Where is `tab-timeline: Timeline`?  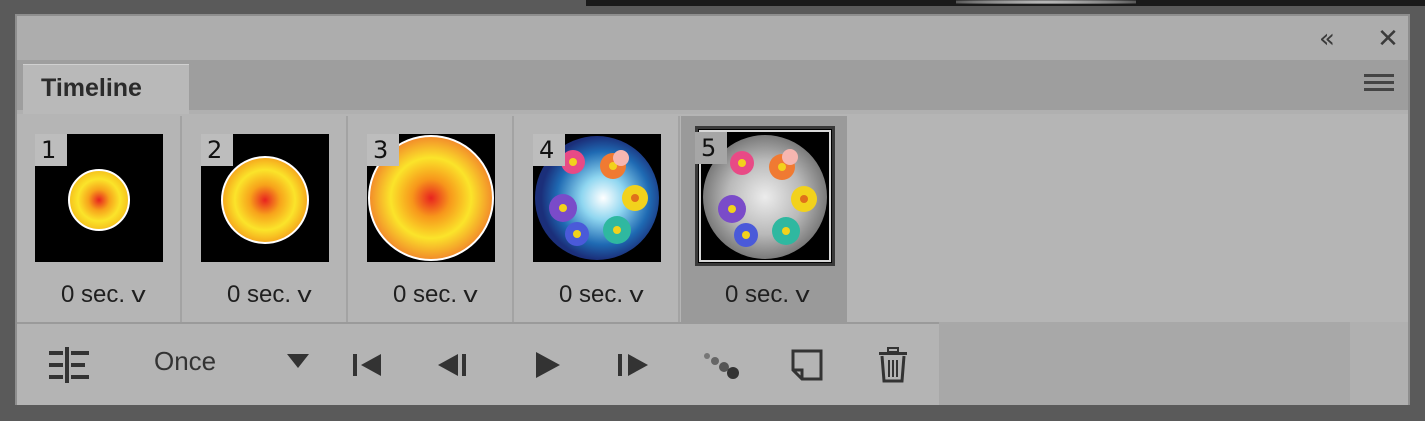 tab-timeline: Timeline is located at coordinates (106, 89).